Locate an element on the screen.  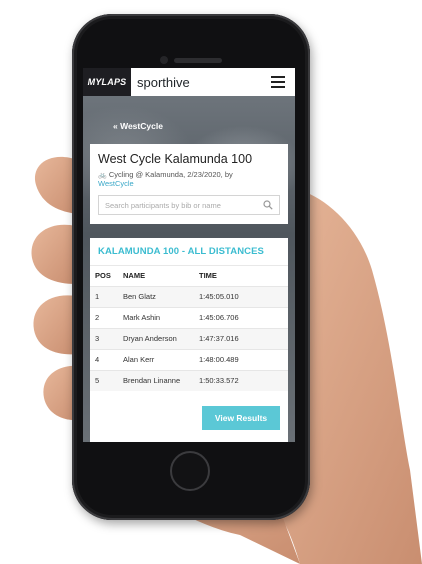
mylaps-logo: MYLAPS is located at coordinates (107, 82).